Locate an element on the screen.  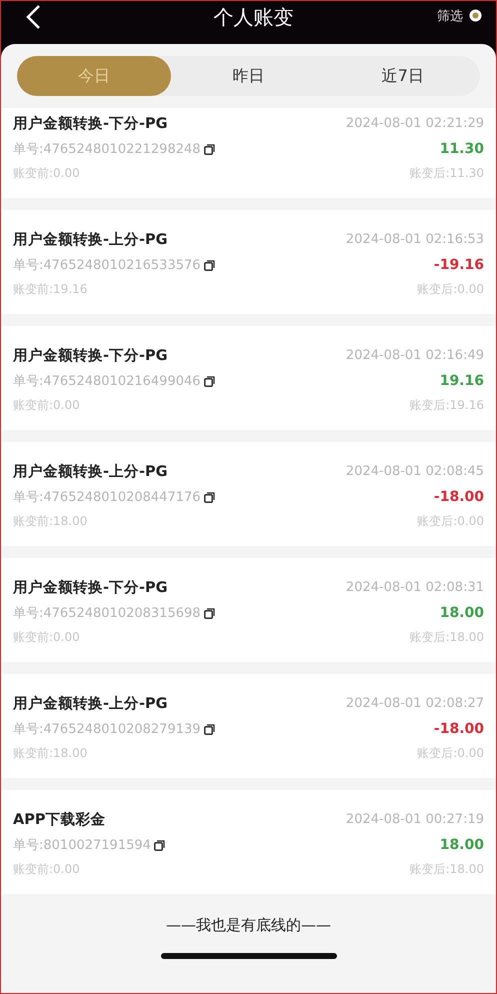
balance-after: 账变后:19.16 is located at coordinates (447, 405).